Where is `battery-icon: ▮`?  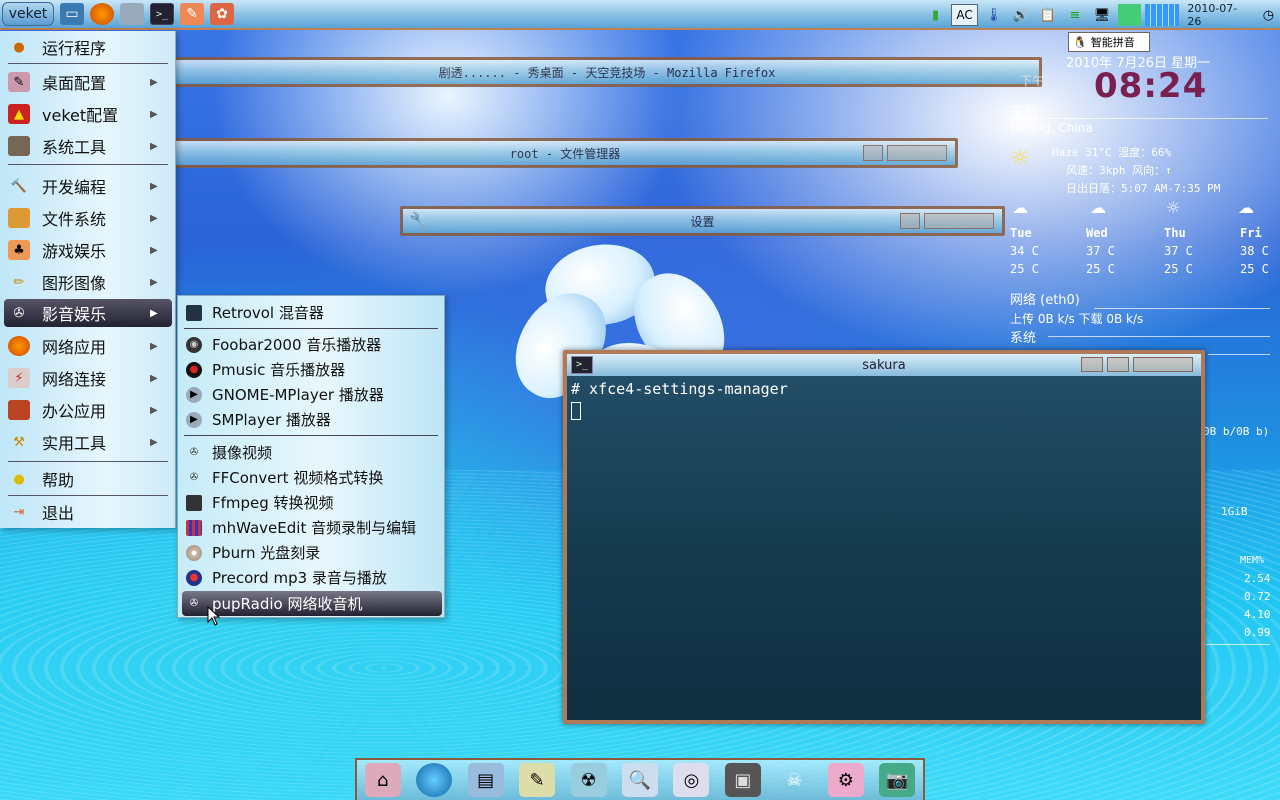 battery-icon: ▮ is located at coordinates (935, 15).